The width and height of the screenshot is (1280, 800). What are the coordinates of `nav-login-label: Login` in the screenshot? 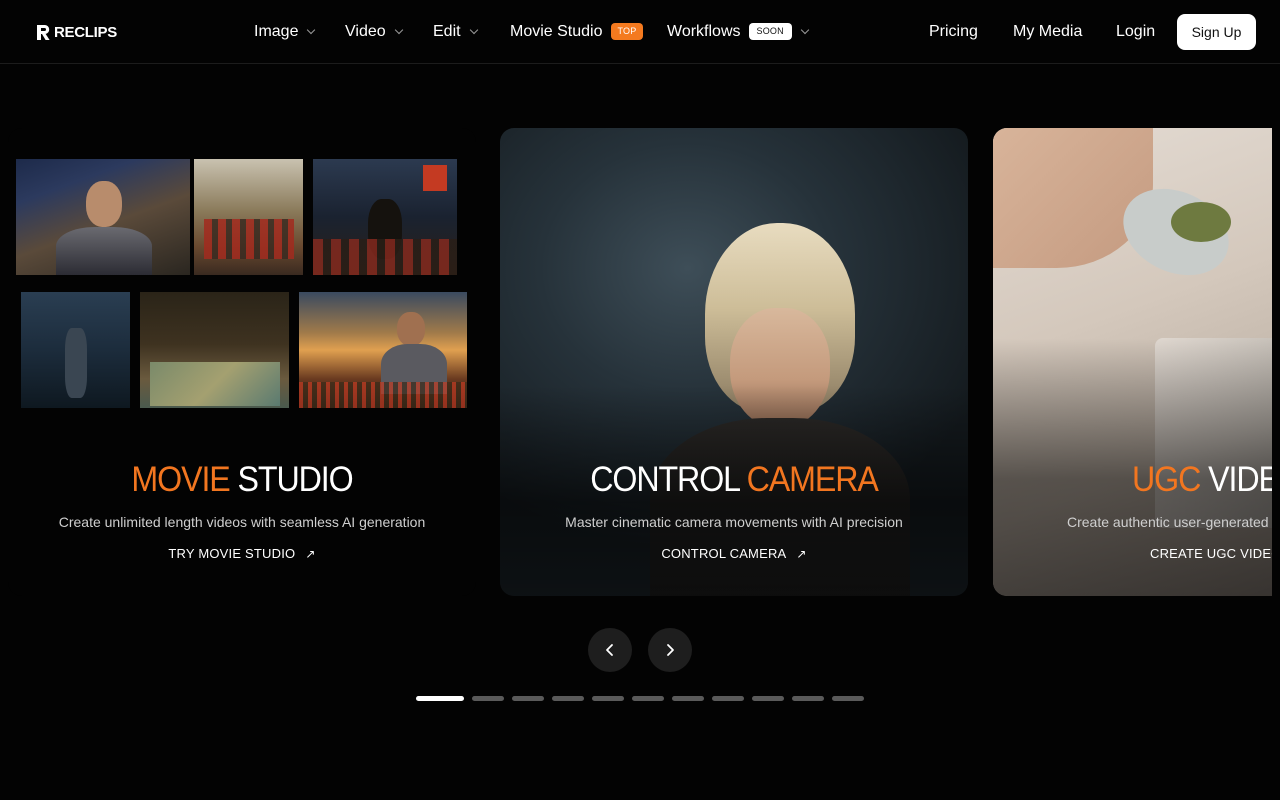 It's located at (1136, 31).